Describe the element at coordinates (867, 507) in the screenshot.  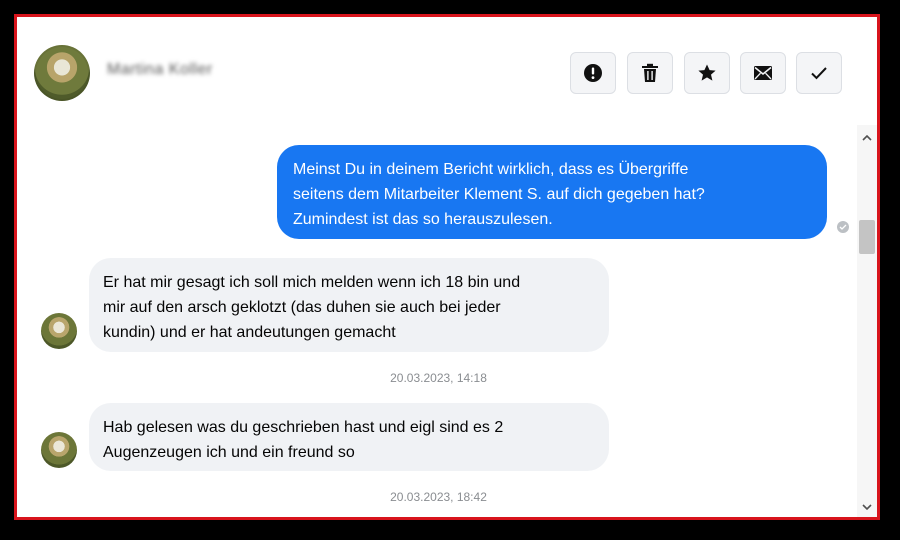
I see `scroll-down-arrow-icon` at that location.